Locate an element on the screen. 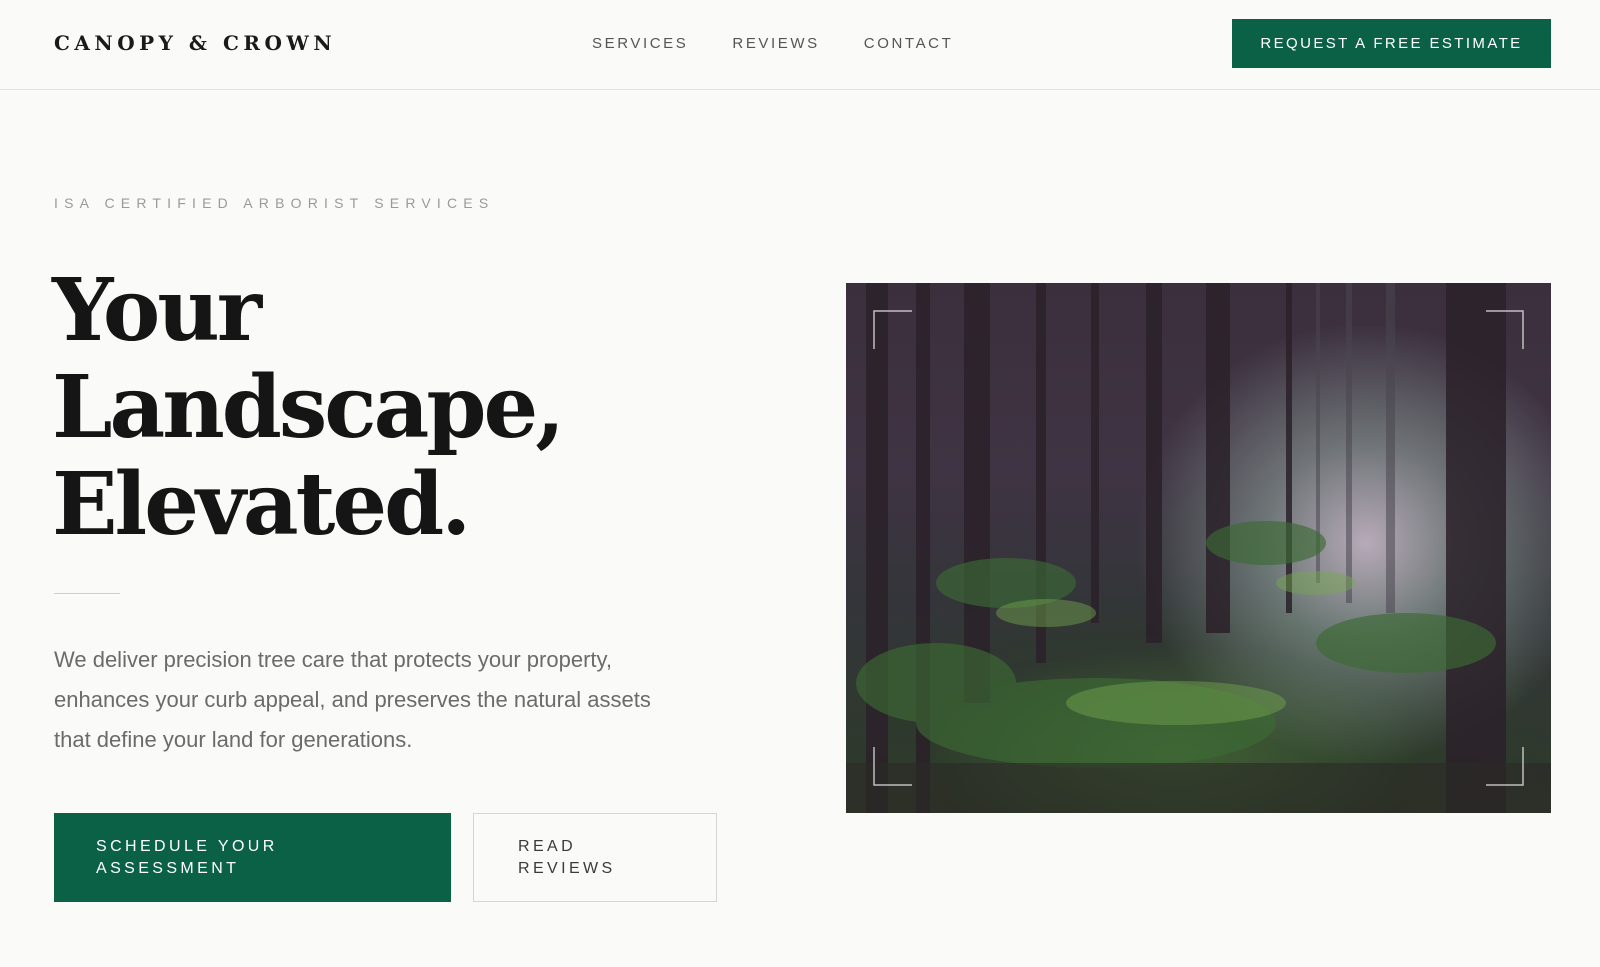  hero-headline: Your Landscape, Elevated. is located at coordinates (372, 407).